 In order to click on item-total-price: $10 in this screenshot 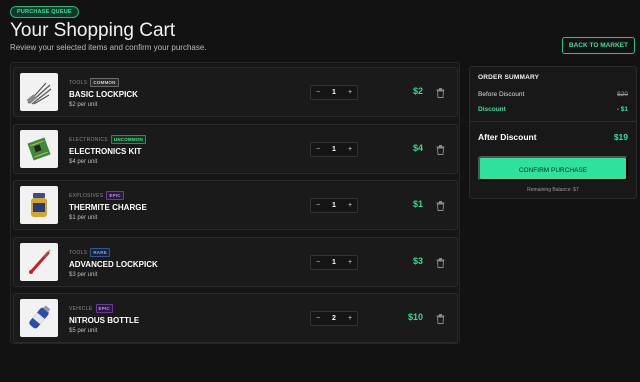, I will do `click(415, 317)`.